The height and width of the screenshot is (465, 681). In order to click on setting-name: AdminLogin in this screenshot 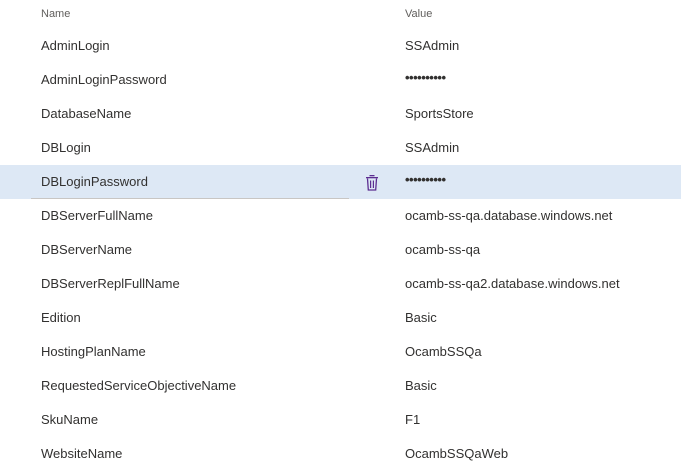, I will do `click(75, 45)`.